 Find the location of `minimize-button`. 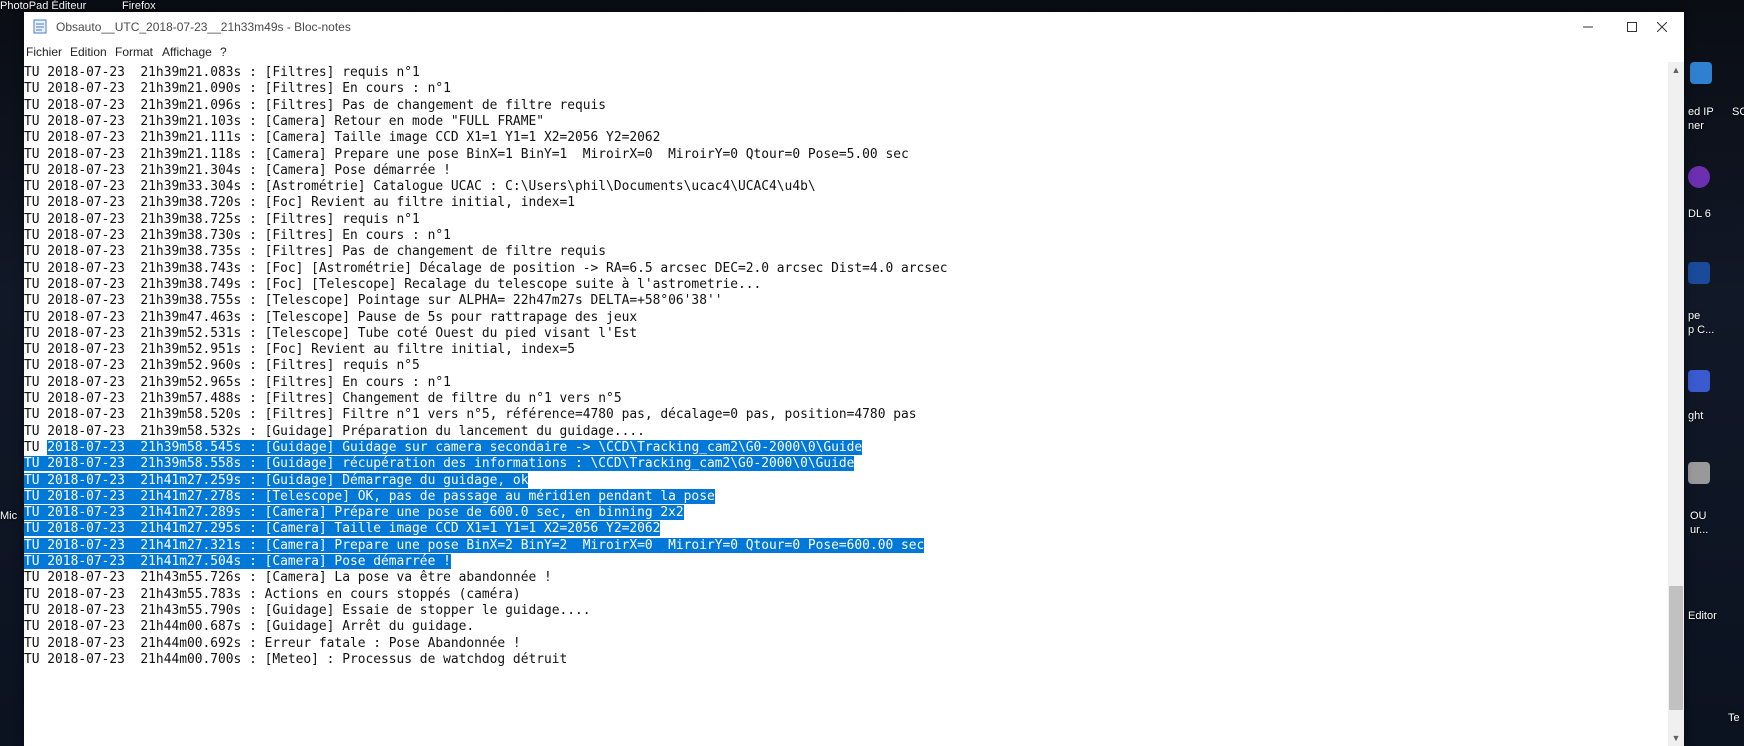

minimize-button is located at coordinates (1588, 27).